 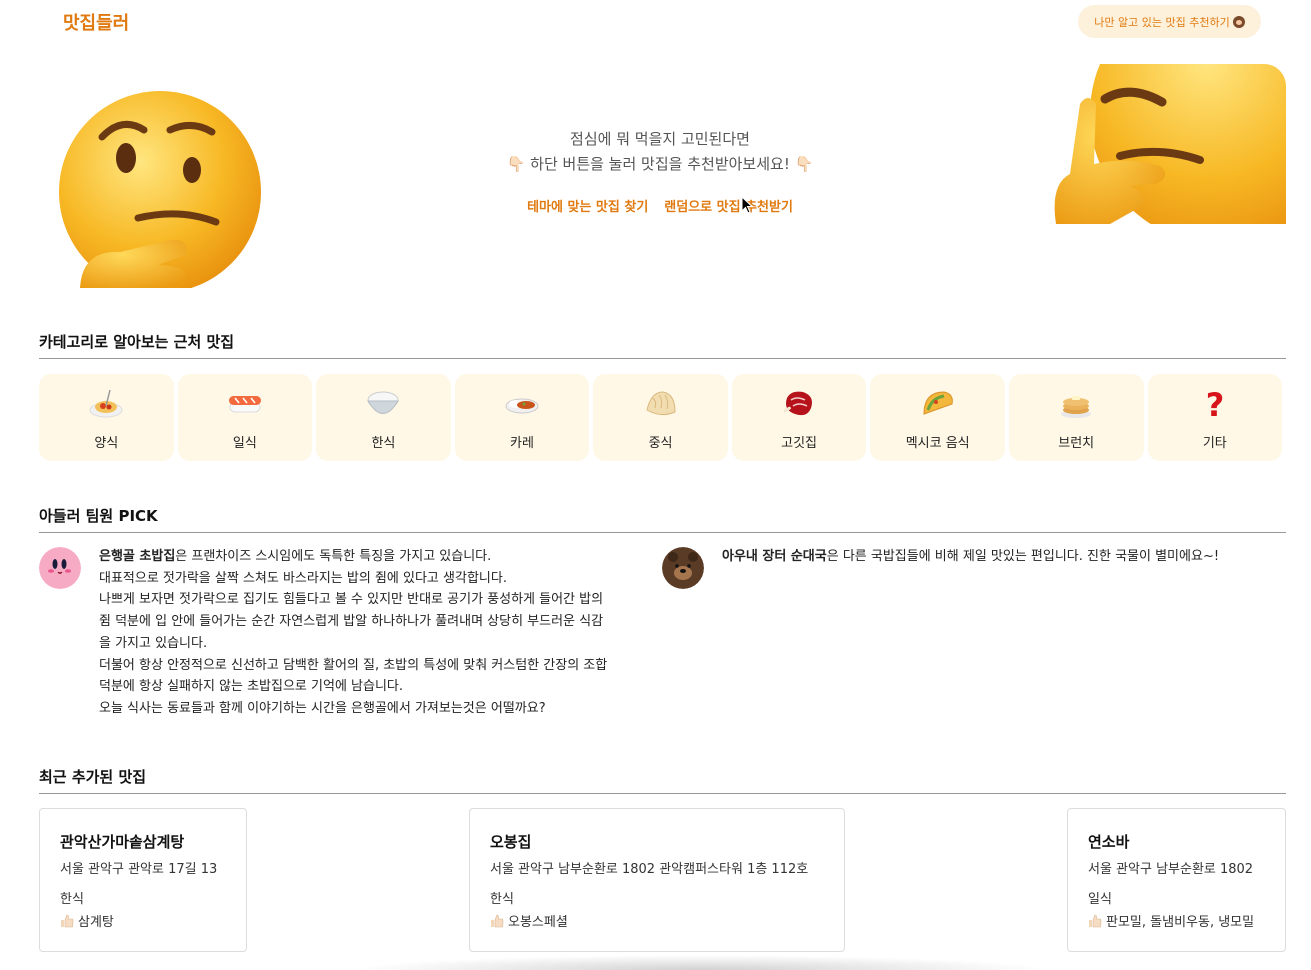 I want to click on category-label: 브런치, so click(x=1076, y=443).